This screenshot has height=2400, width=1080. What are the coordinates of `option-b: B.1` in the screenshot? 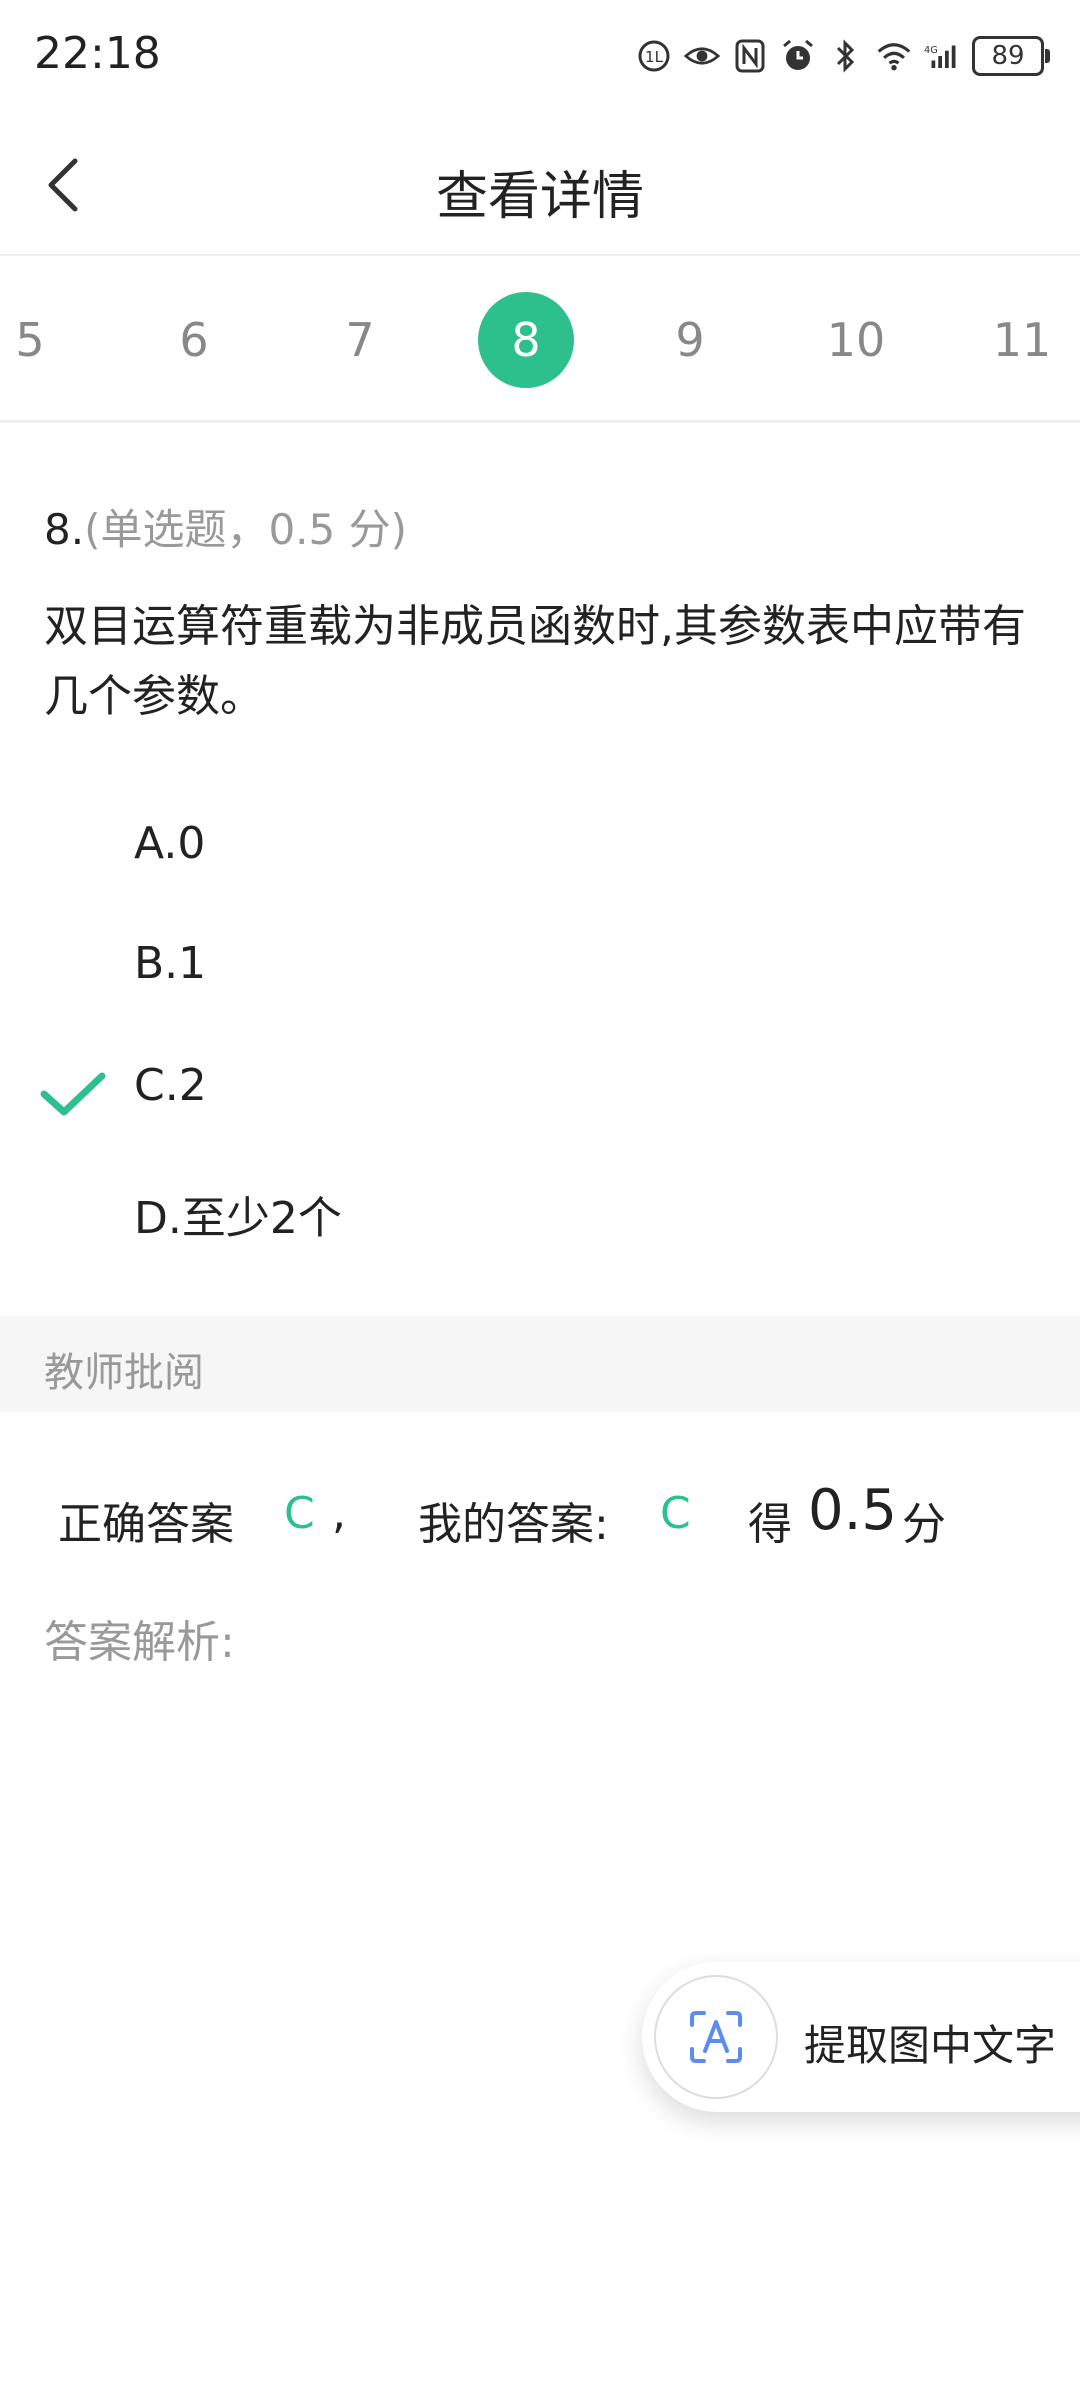 It's located at (540, 966).